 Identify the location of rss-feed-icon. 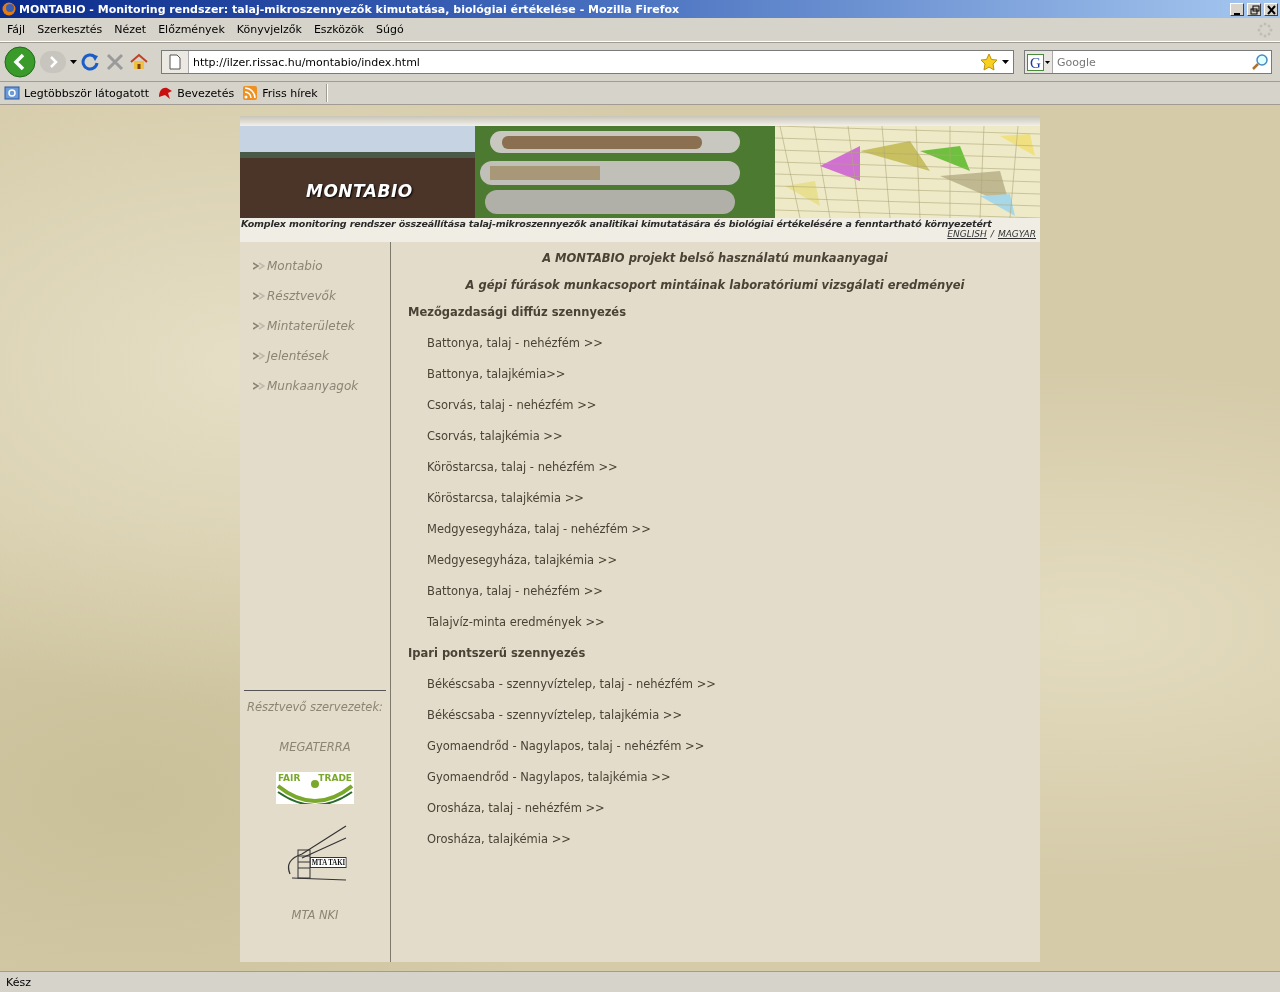
(250, 93).